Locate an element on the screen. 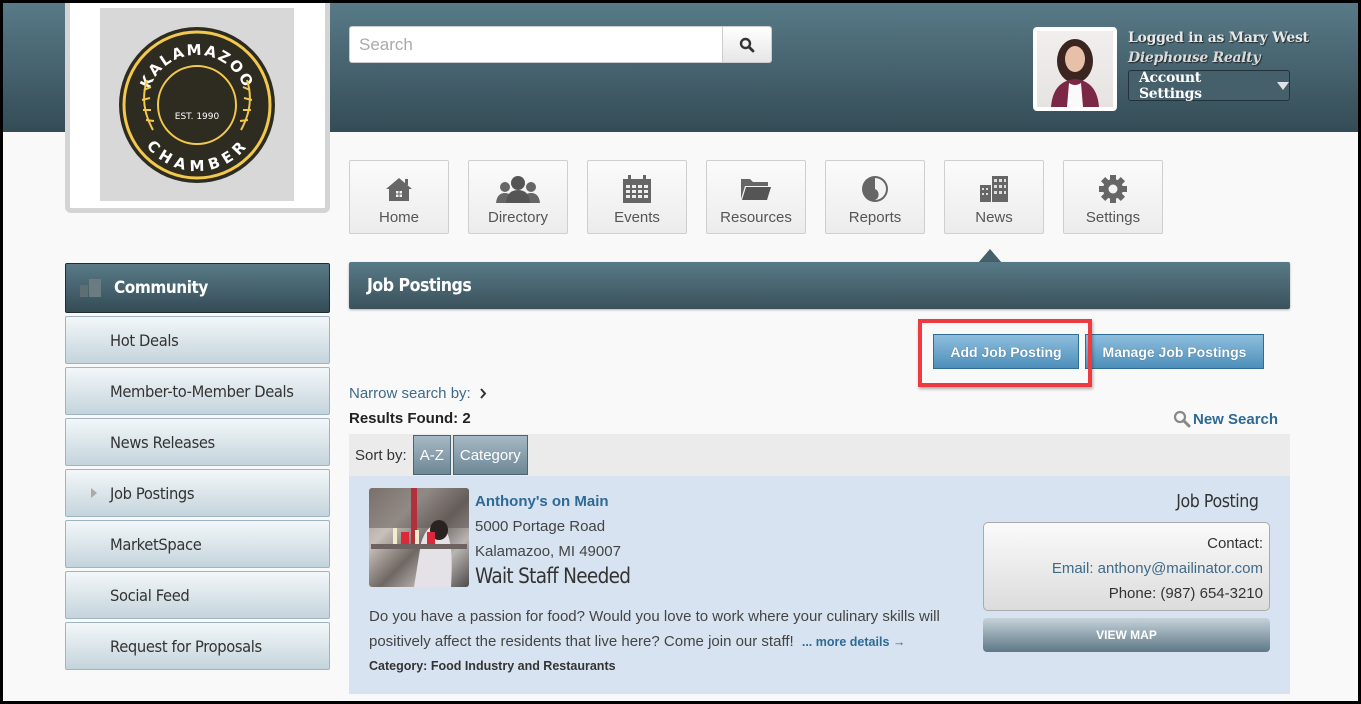 The image size is (1361, 704). user-photo-icon is located at coordinates (1075, 73).